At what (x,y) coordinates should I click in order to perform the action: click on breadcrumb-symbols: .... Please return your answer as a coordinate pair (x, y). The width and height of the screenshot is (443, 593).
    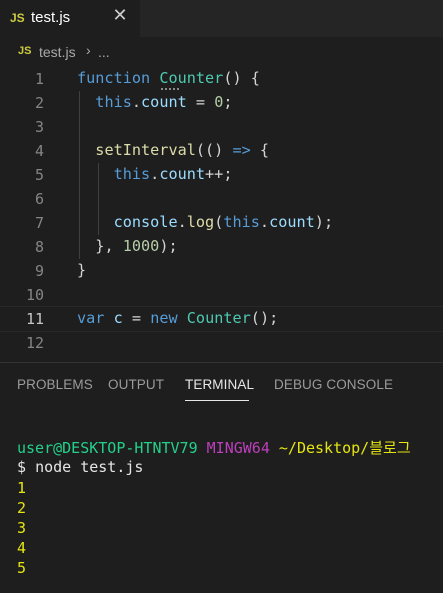
    Looking at the image, I should click on (104, 52).